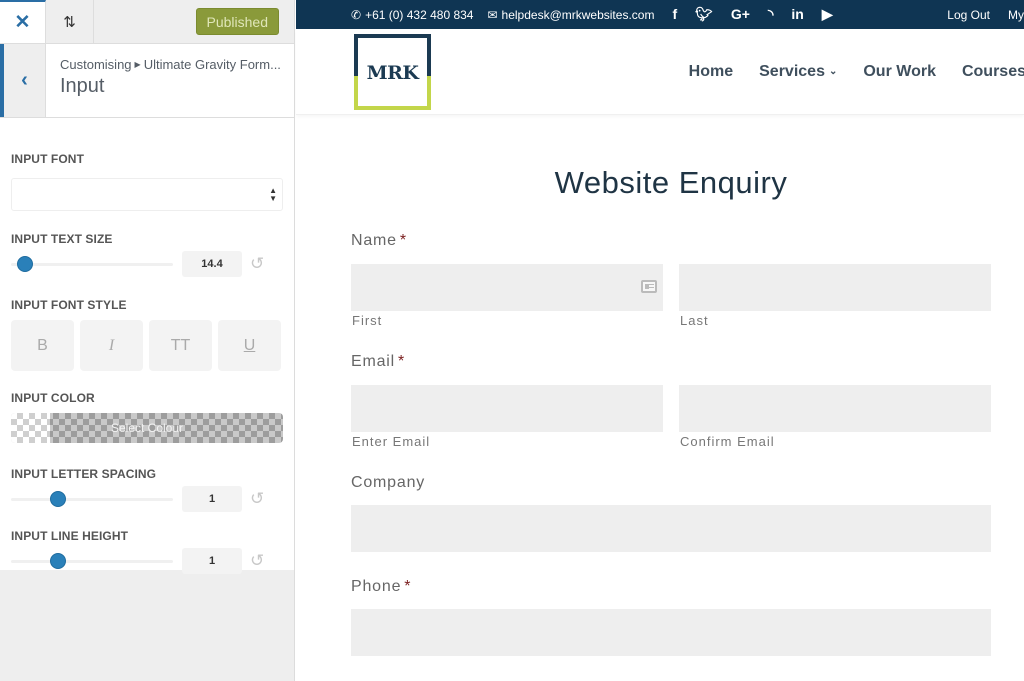  What do you see at coordinates (388, 482) in the screenshot?
I see `company-label: Company` at bounding box center [388, 482].